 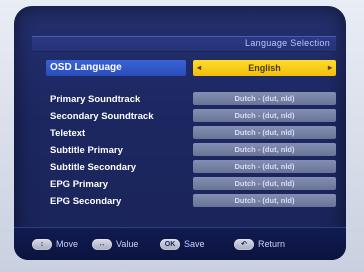 What do you see at coordinates (67, 244) in the screenshot?
I see `move-label: Move` at bounding box center [67, 244].